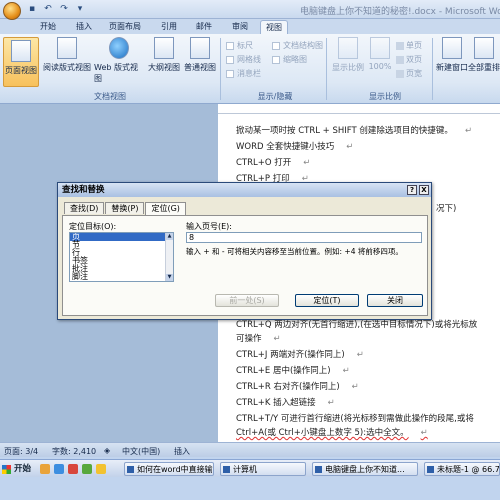 Image resolution: width=500 pixels, height=500 pixels. Describe the element at coordinates (18, 469) in the screenshot. I see `start-button: 开始` at that location.